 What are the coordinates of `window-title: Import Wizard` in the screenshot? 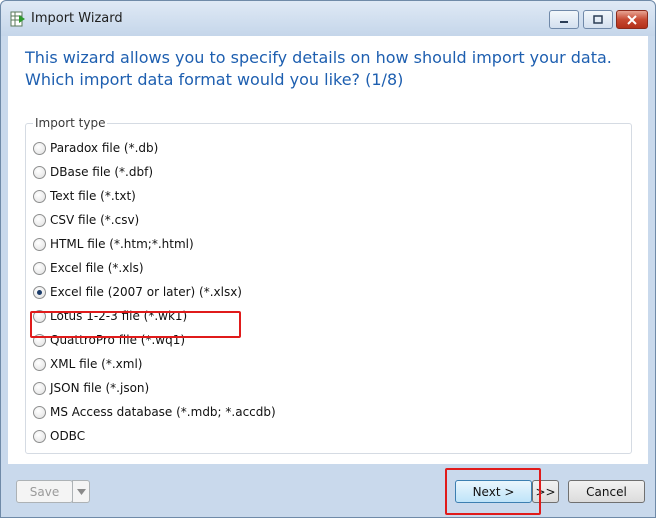 It's located at (77, 18).